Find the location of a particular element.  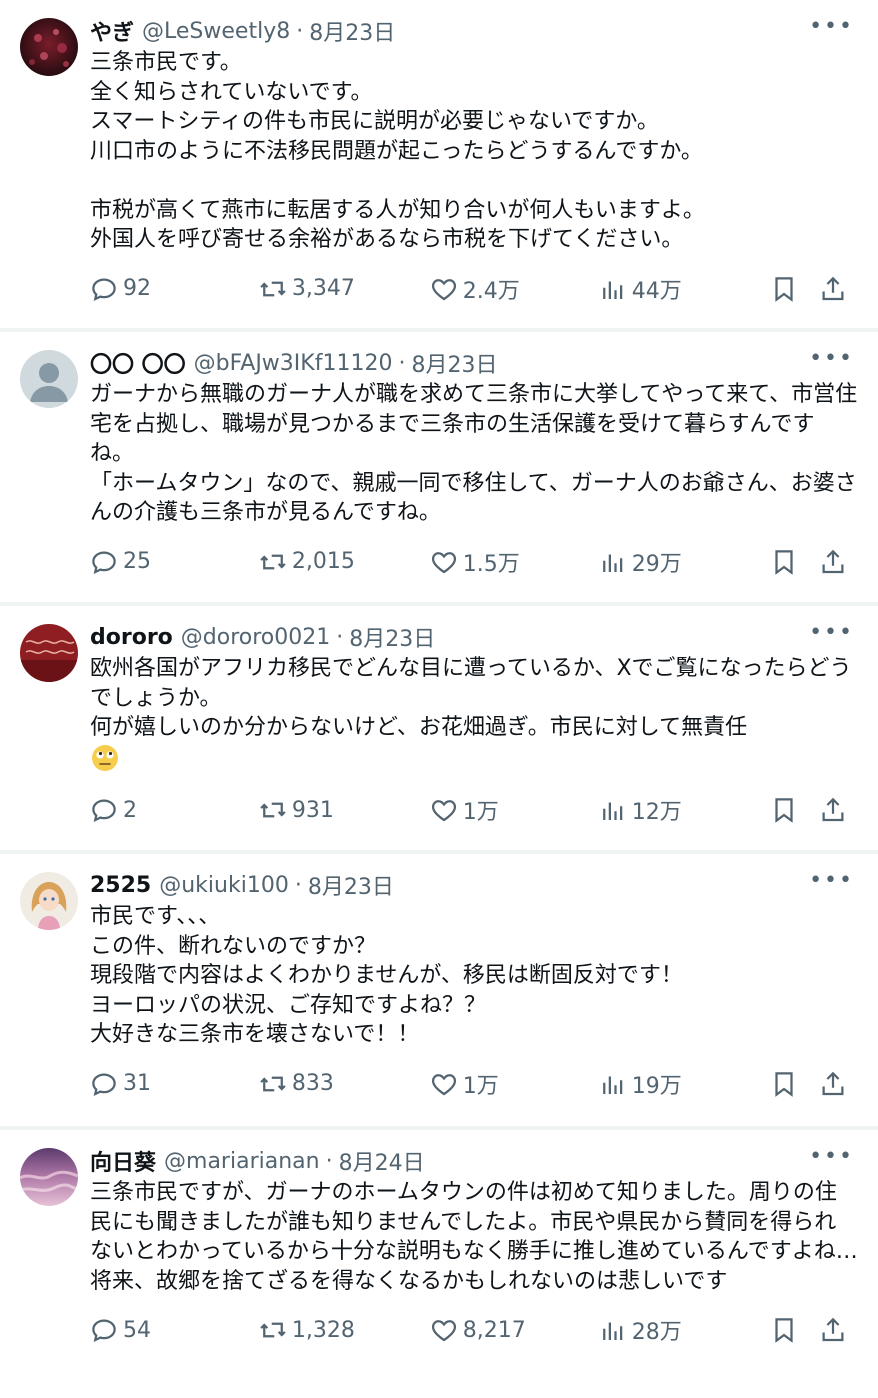

views-button: 44万 is located at coordinates (683, 289).